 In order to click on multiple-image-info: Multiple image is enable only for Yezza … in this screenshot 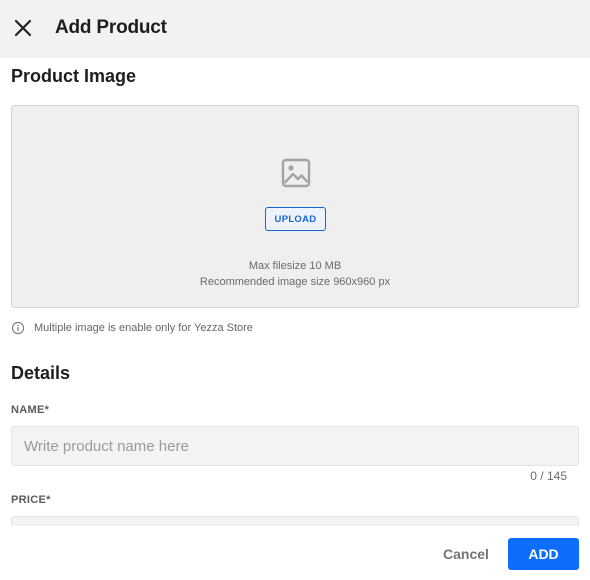, I will do `click(132, 328)`.